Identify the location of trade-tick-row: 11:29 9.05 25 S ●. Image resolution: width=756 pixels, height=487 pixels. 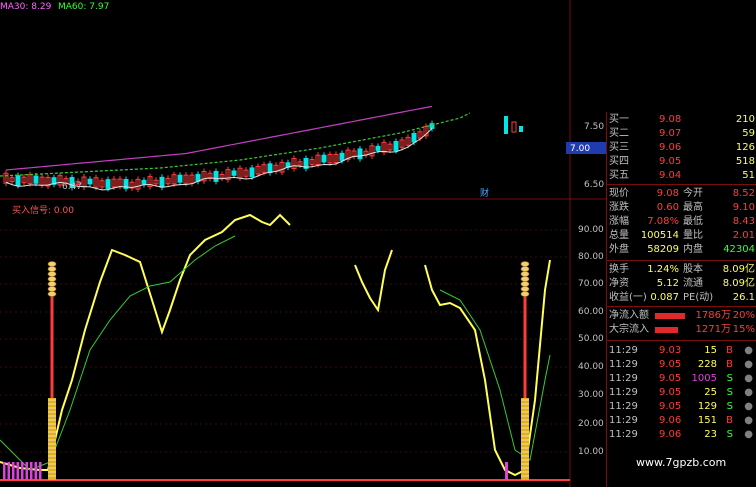
(681, 393).